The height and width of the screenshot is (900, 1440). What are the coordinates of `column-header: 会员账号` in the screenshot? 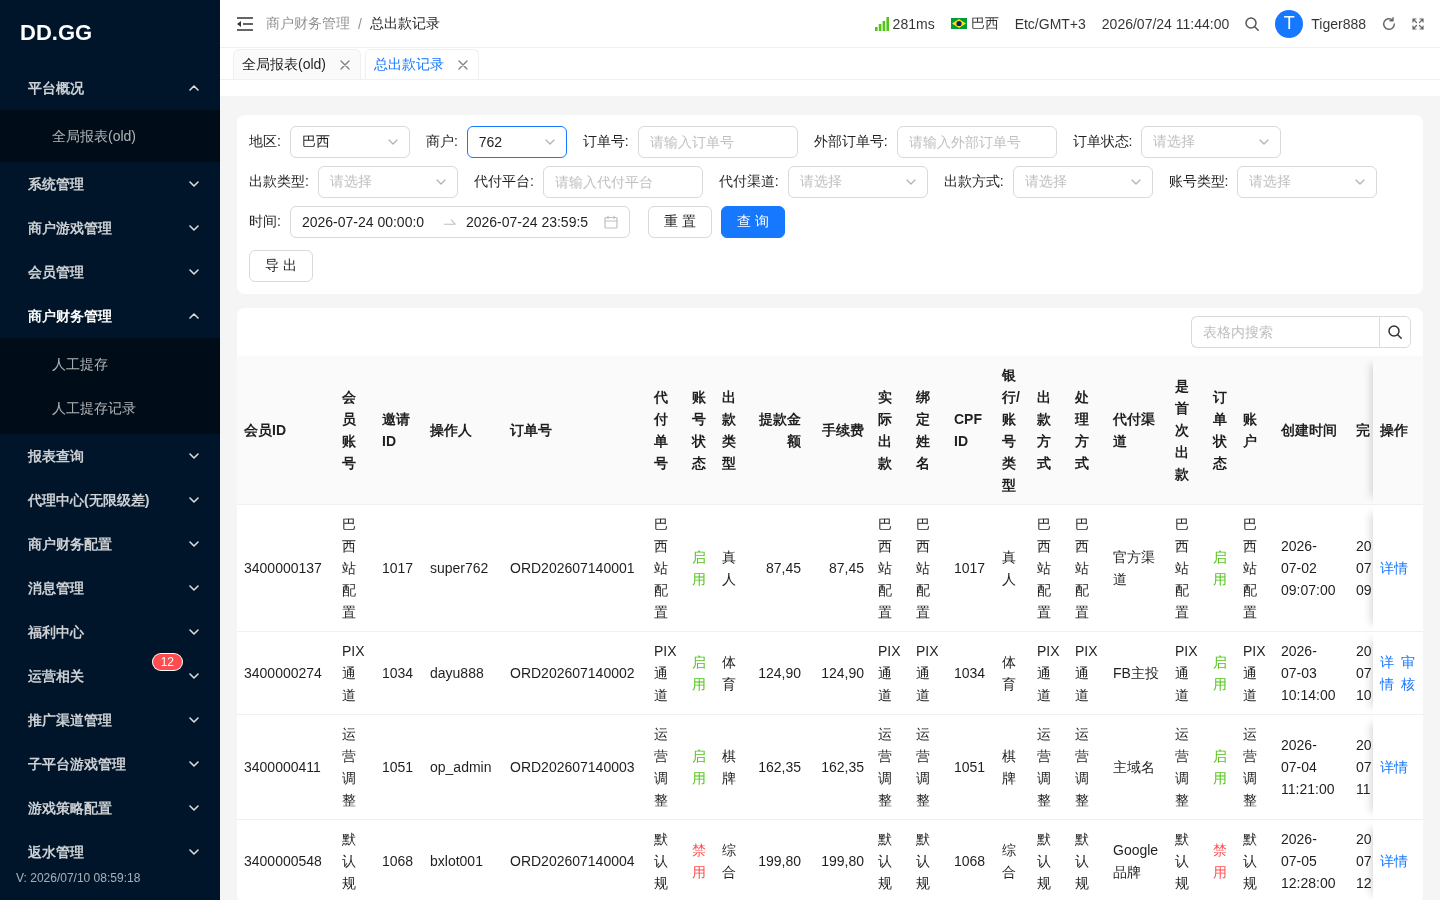 It's located at (355, 430).